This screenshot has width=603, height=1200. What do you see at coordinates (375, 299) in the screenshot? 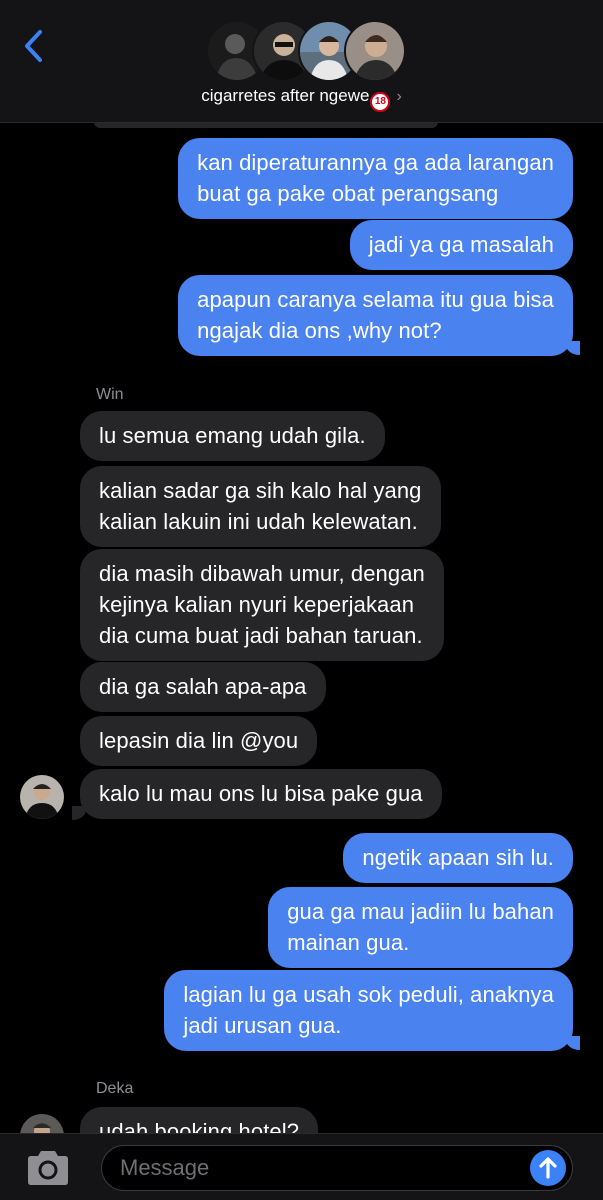
I see `message-line: apapun caranya selama itu gua bisa` at bounding box center [375, 299].